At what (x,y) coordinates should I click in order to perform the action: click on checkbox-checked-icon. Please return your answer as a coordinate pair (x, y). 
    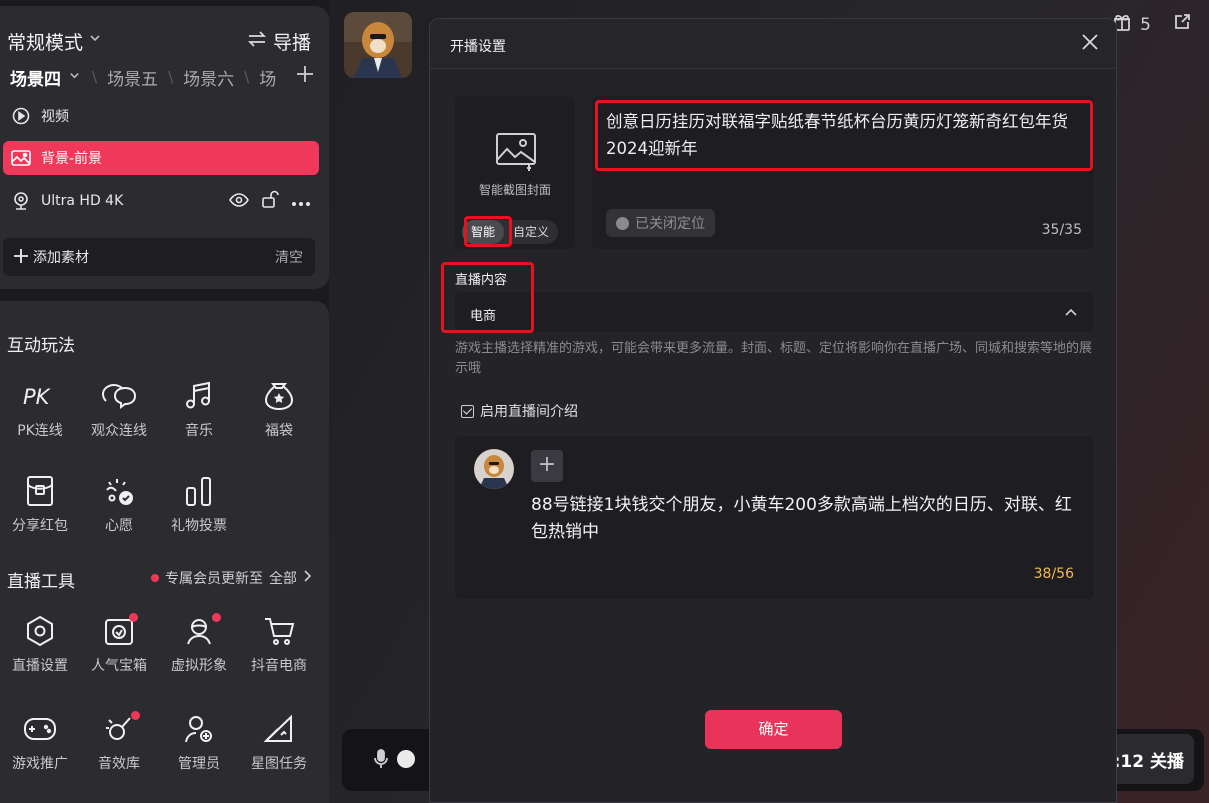
    Looking at the image, I should click on (467, 411).